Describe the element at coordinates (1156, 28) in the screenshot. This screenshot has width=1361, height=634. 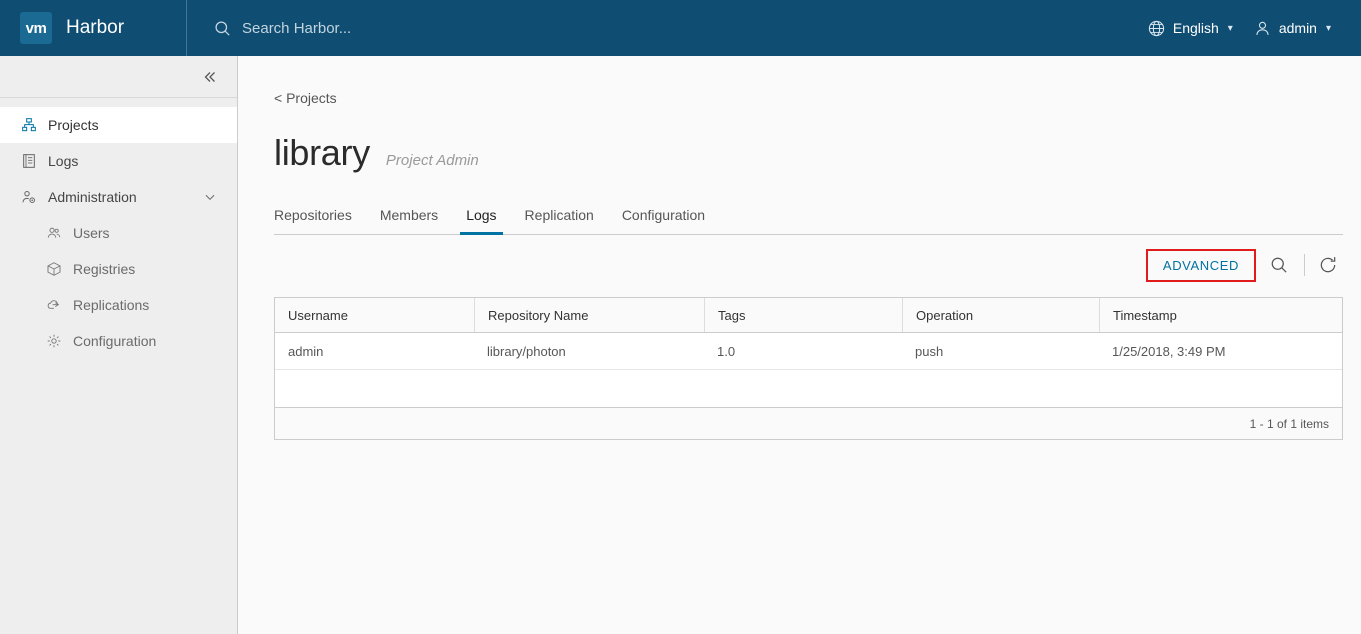
I see `globe-icon` at that location.